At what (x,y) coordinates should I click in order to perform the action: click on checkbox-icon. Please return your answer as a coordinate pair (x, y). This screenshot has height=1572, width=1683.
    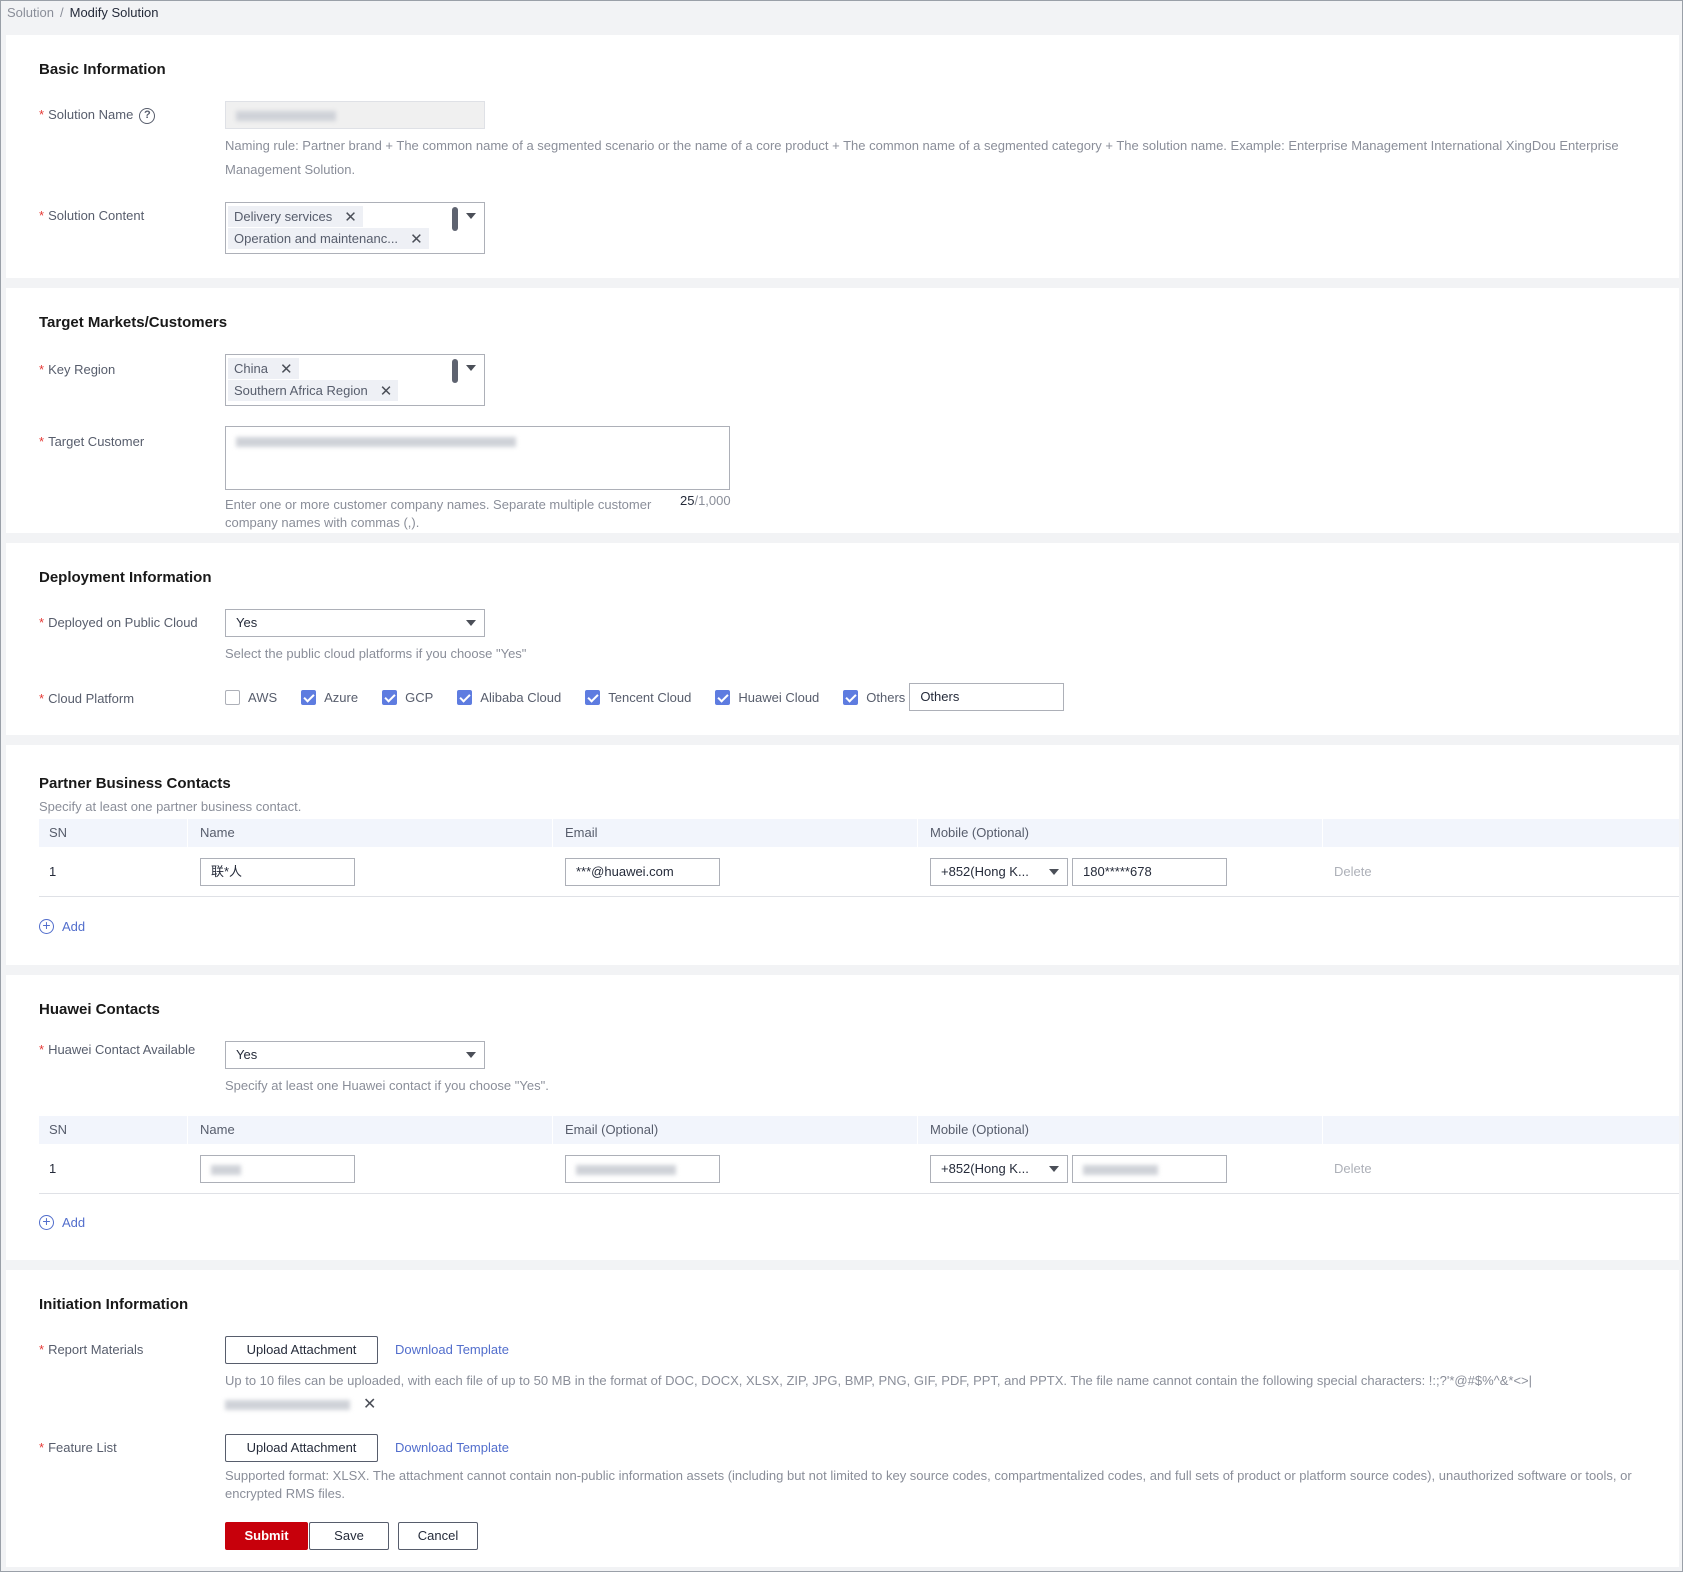
    Looking at the image, I should click on (232, 697).